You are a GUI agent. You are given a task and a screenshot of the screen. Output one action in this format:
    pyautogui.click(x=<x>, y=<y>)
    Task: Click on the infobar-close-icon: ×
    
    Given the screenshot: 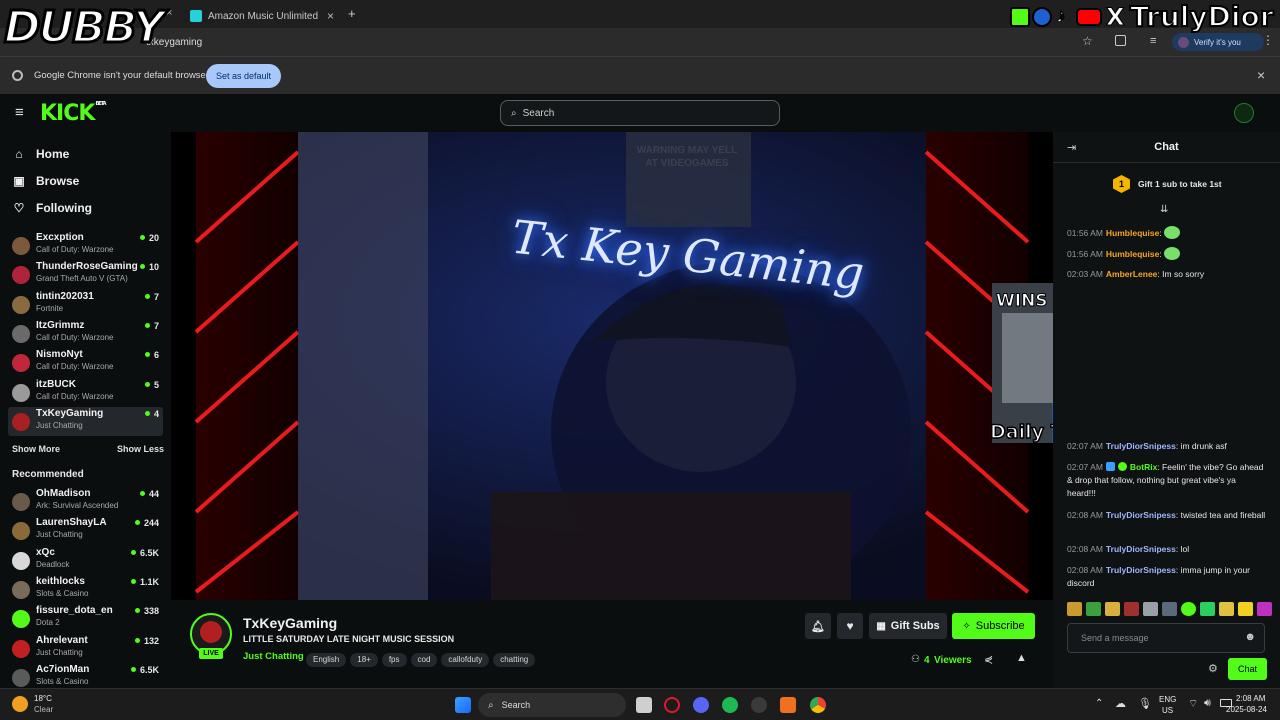 What is the action you would take?
    pyautogui.click(x=1261, y=75)
    